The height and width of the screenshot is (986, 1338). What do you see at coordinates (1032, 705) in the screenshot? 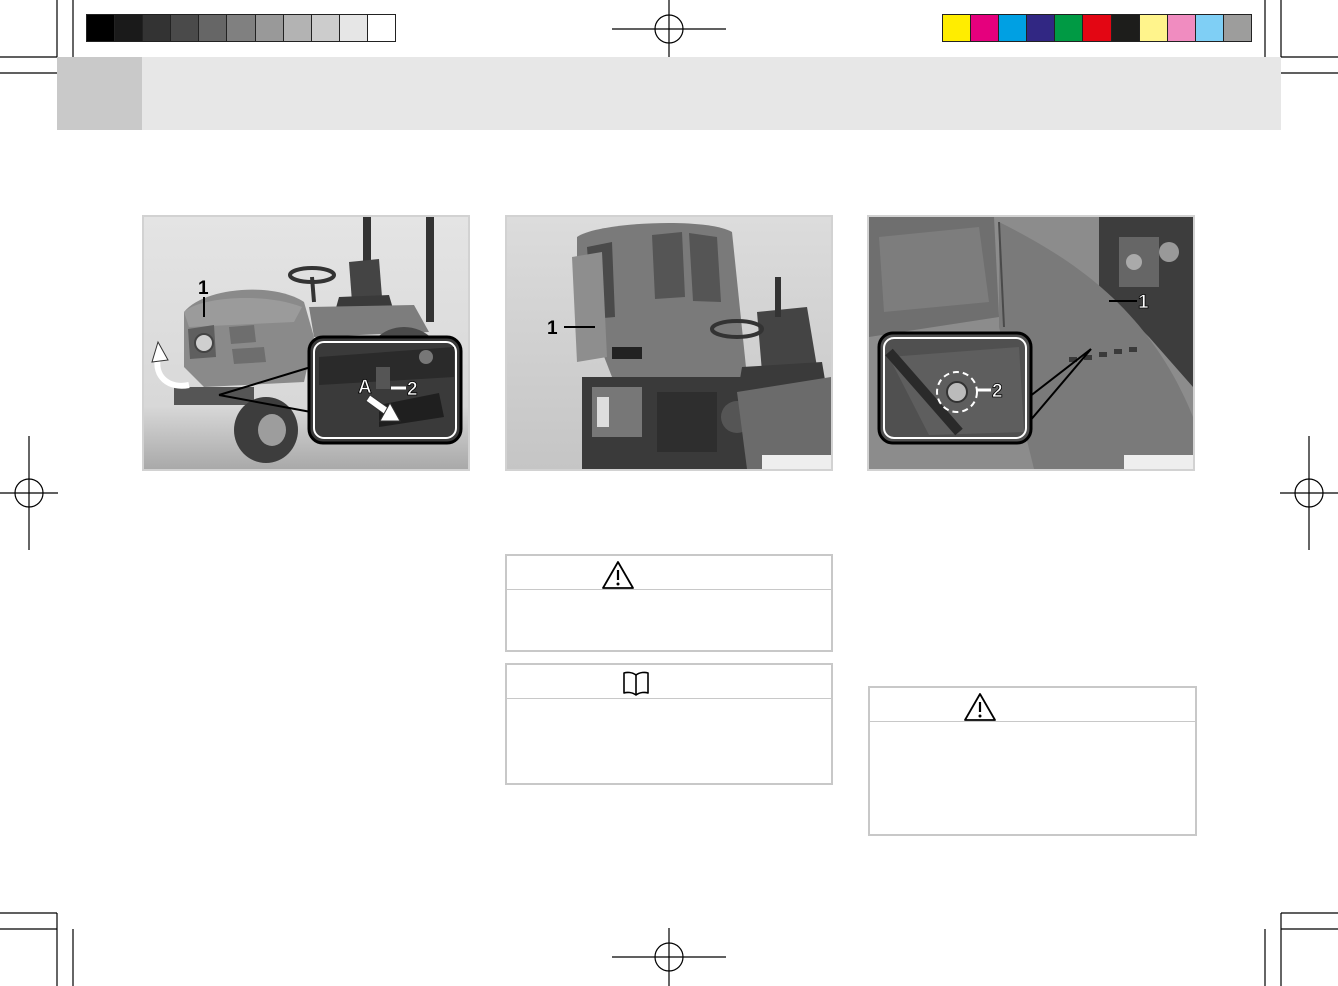
I see `warning-box-2-header` at bounding box center [1032, 705].